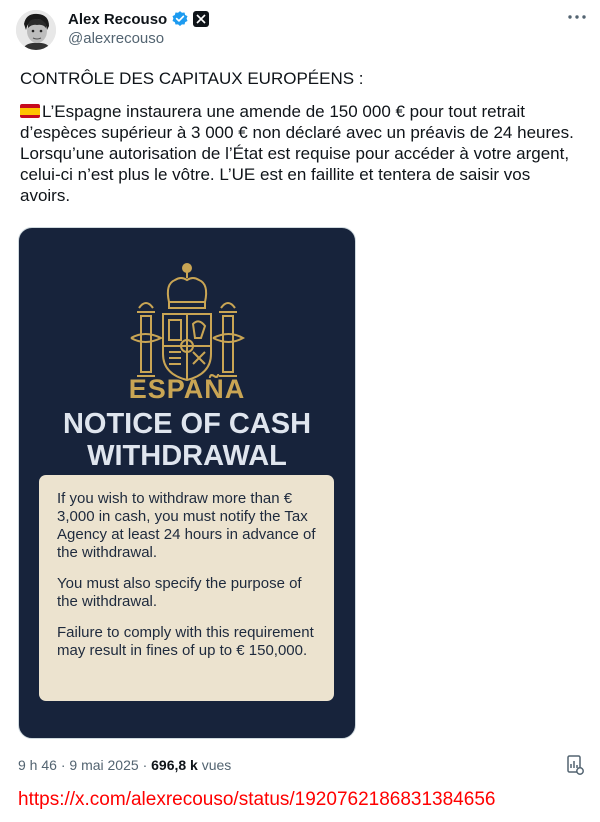 Image resolution: width=600 pixels, height=822 pixels. I want to click on notice-title: NOTICE OF CASH WITHDRAWAL, so click(187, 440).